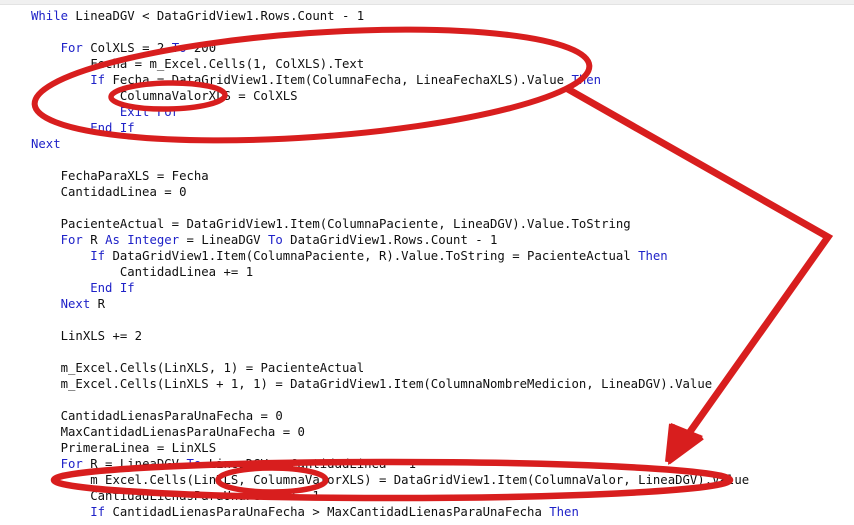 Image resolution: width=854 pixels, height=525 pixels. I want to click on code-text: Fecha = m_Excel.Cells(1, ColXLS).Text, so click(227, 64).